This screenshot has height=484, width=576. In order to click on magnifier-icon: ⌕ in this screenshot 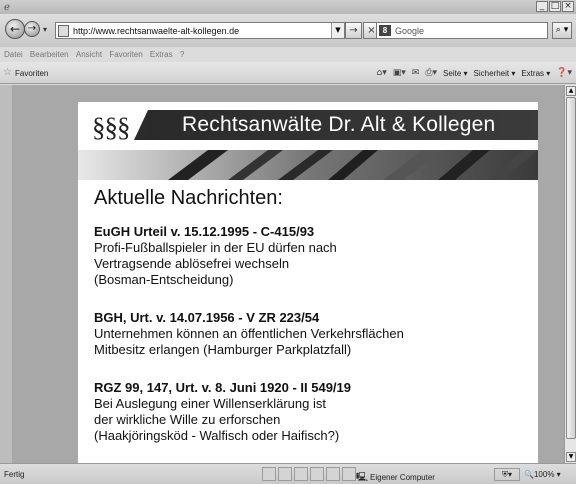, I will do `click(558, 30)`.